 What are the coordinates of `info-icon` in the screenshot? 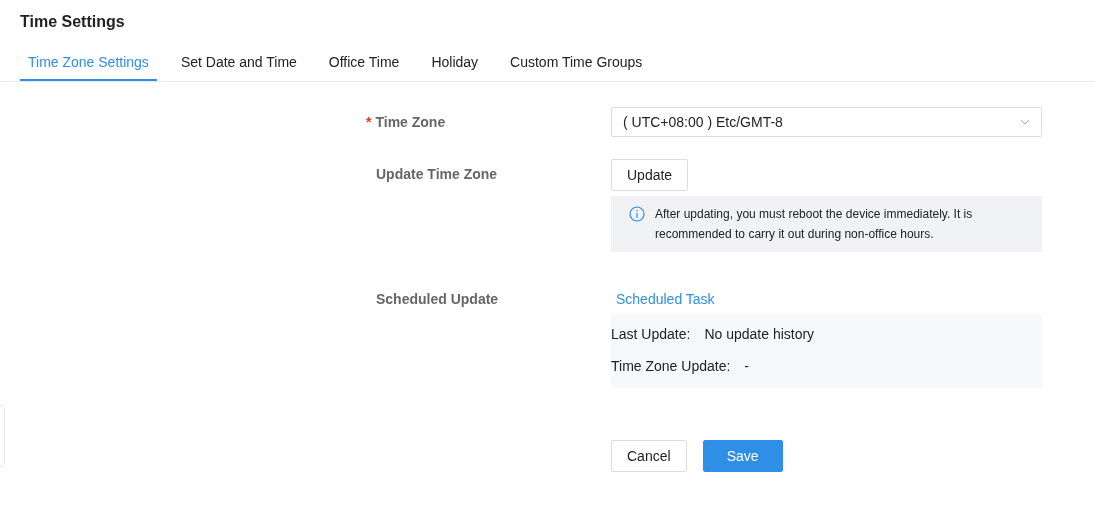 It's located at (637, 214).